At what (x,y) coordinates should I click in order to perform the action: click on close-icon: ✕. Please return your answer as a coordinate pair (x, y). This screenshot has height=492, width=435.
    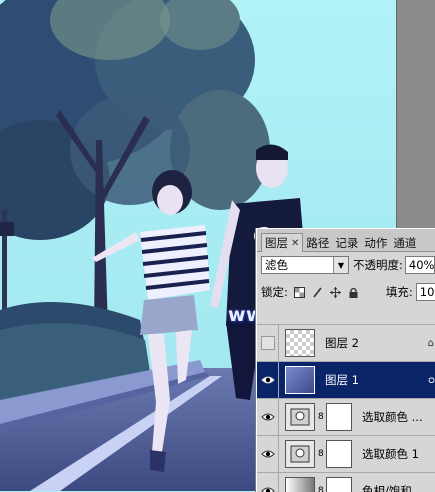
    Looking at the image, I should click on (295, 243).